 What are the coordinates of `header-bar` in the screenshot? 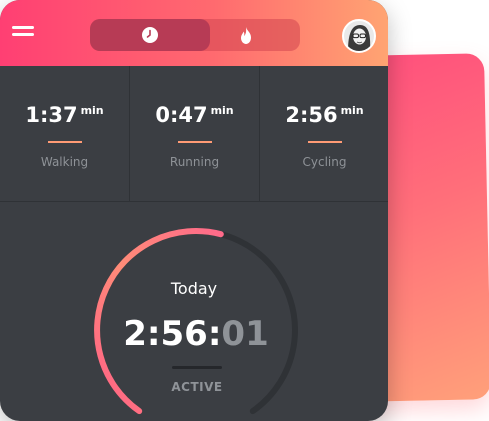 It's located at (194, 33).